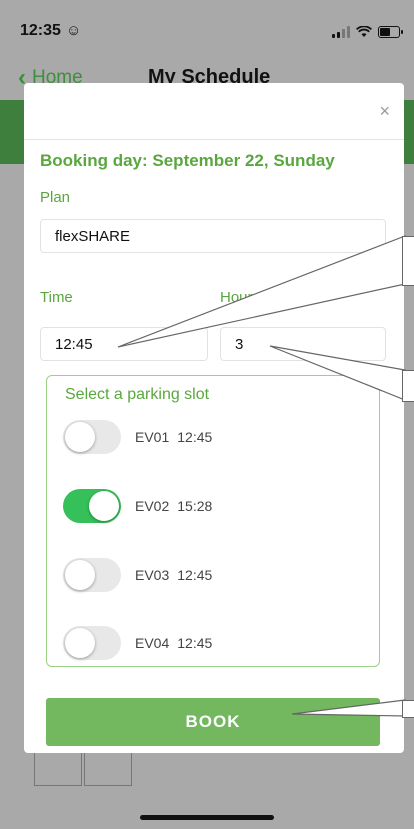 The width and height of the screenshot is (414, 829). I want to click on status-icons, so click(367, 32).